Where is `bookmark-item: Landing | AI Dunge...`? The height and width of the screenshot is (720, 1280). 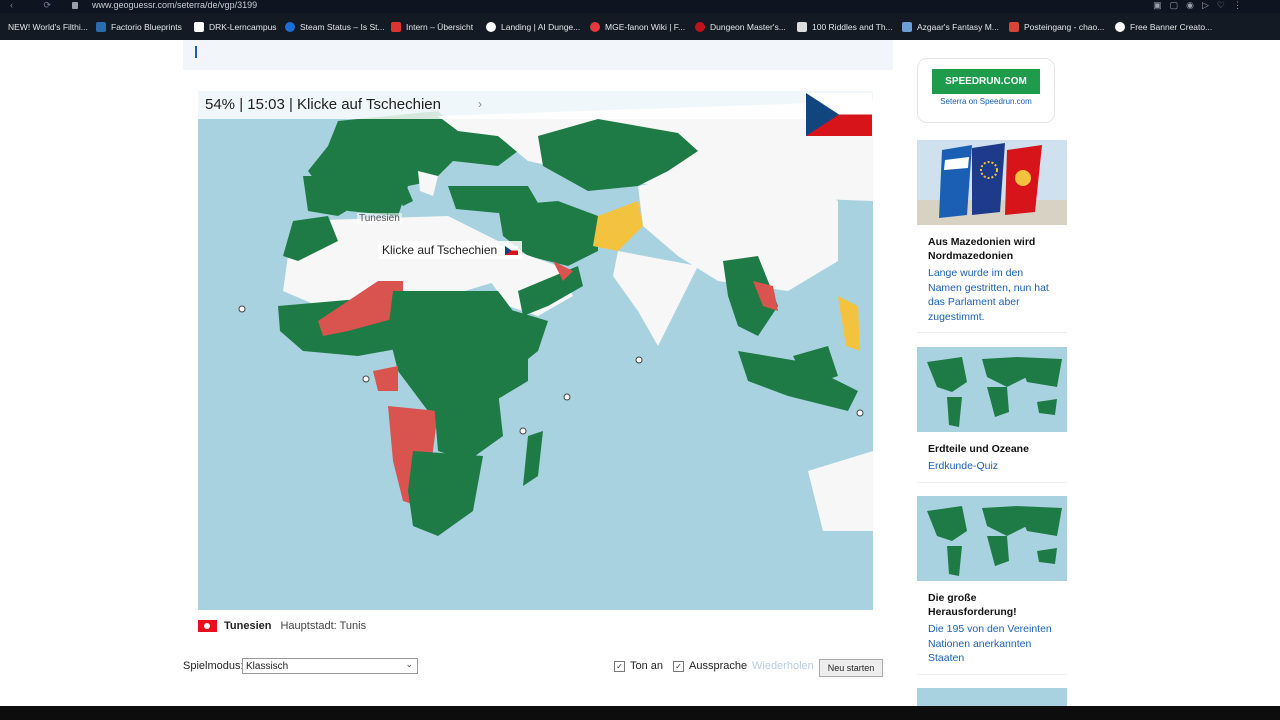
bookmark-item: Landing | AI Dunge... is located at coordinates (533, 27).